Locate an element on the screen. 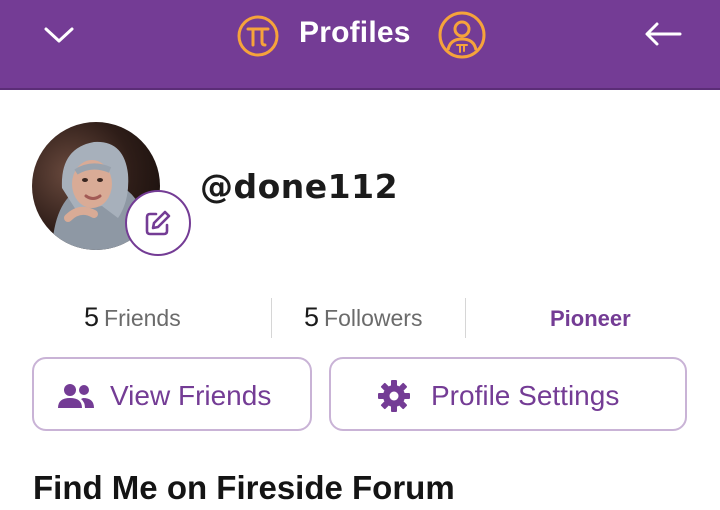  edit-pencil-icon is located at coordinates (158, 223).